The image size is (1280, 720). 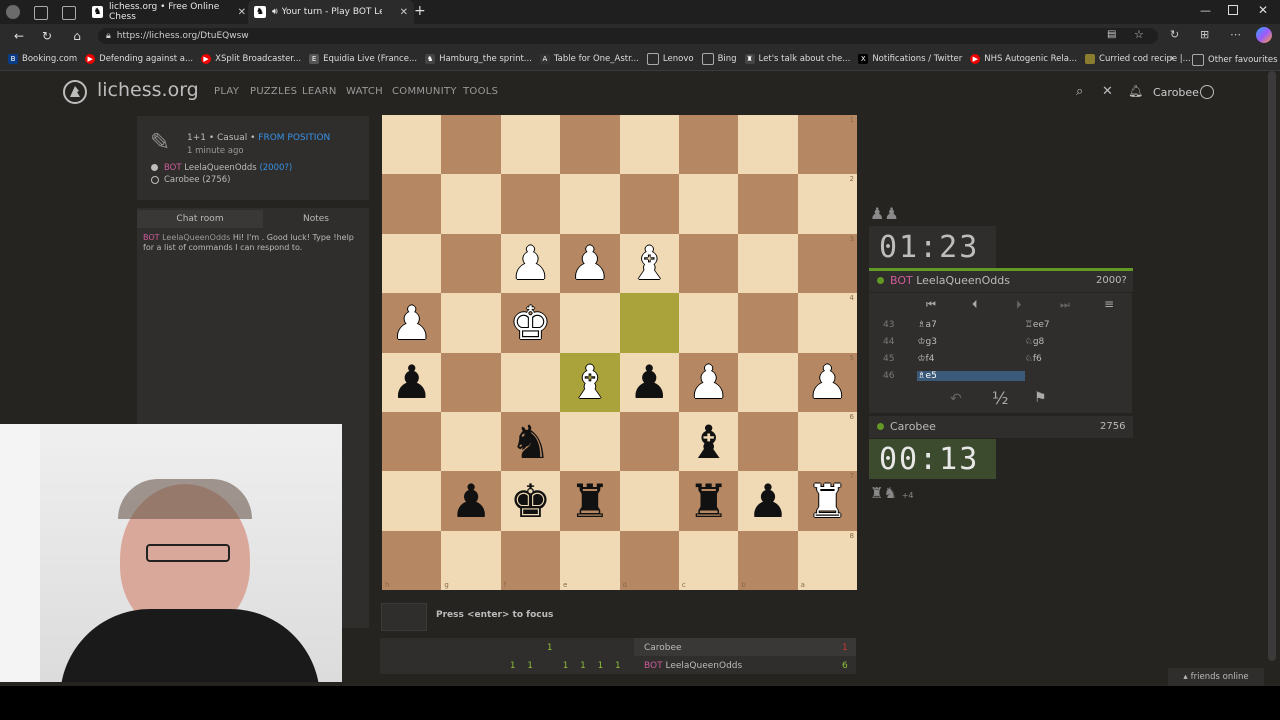 I want to click on from-position-link: FROM POSITION, so click(x=294, y=138).